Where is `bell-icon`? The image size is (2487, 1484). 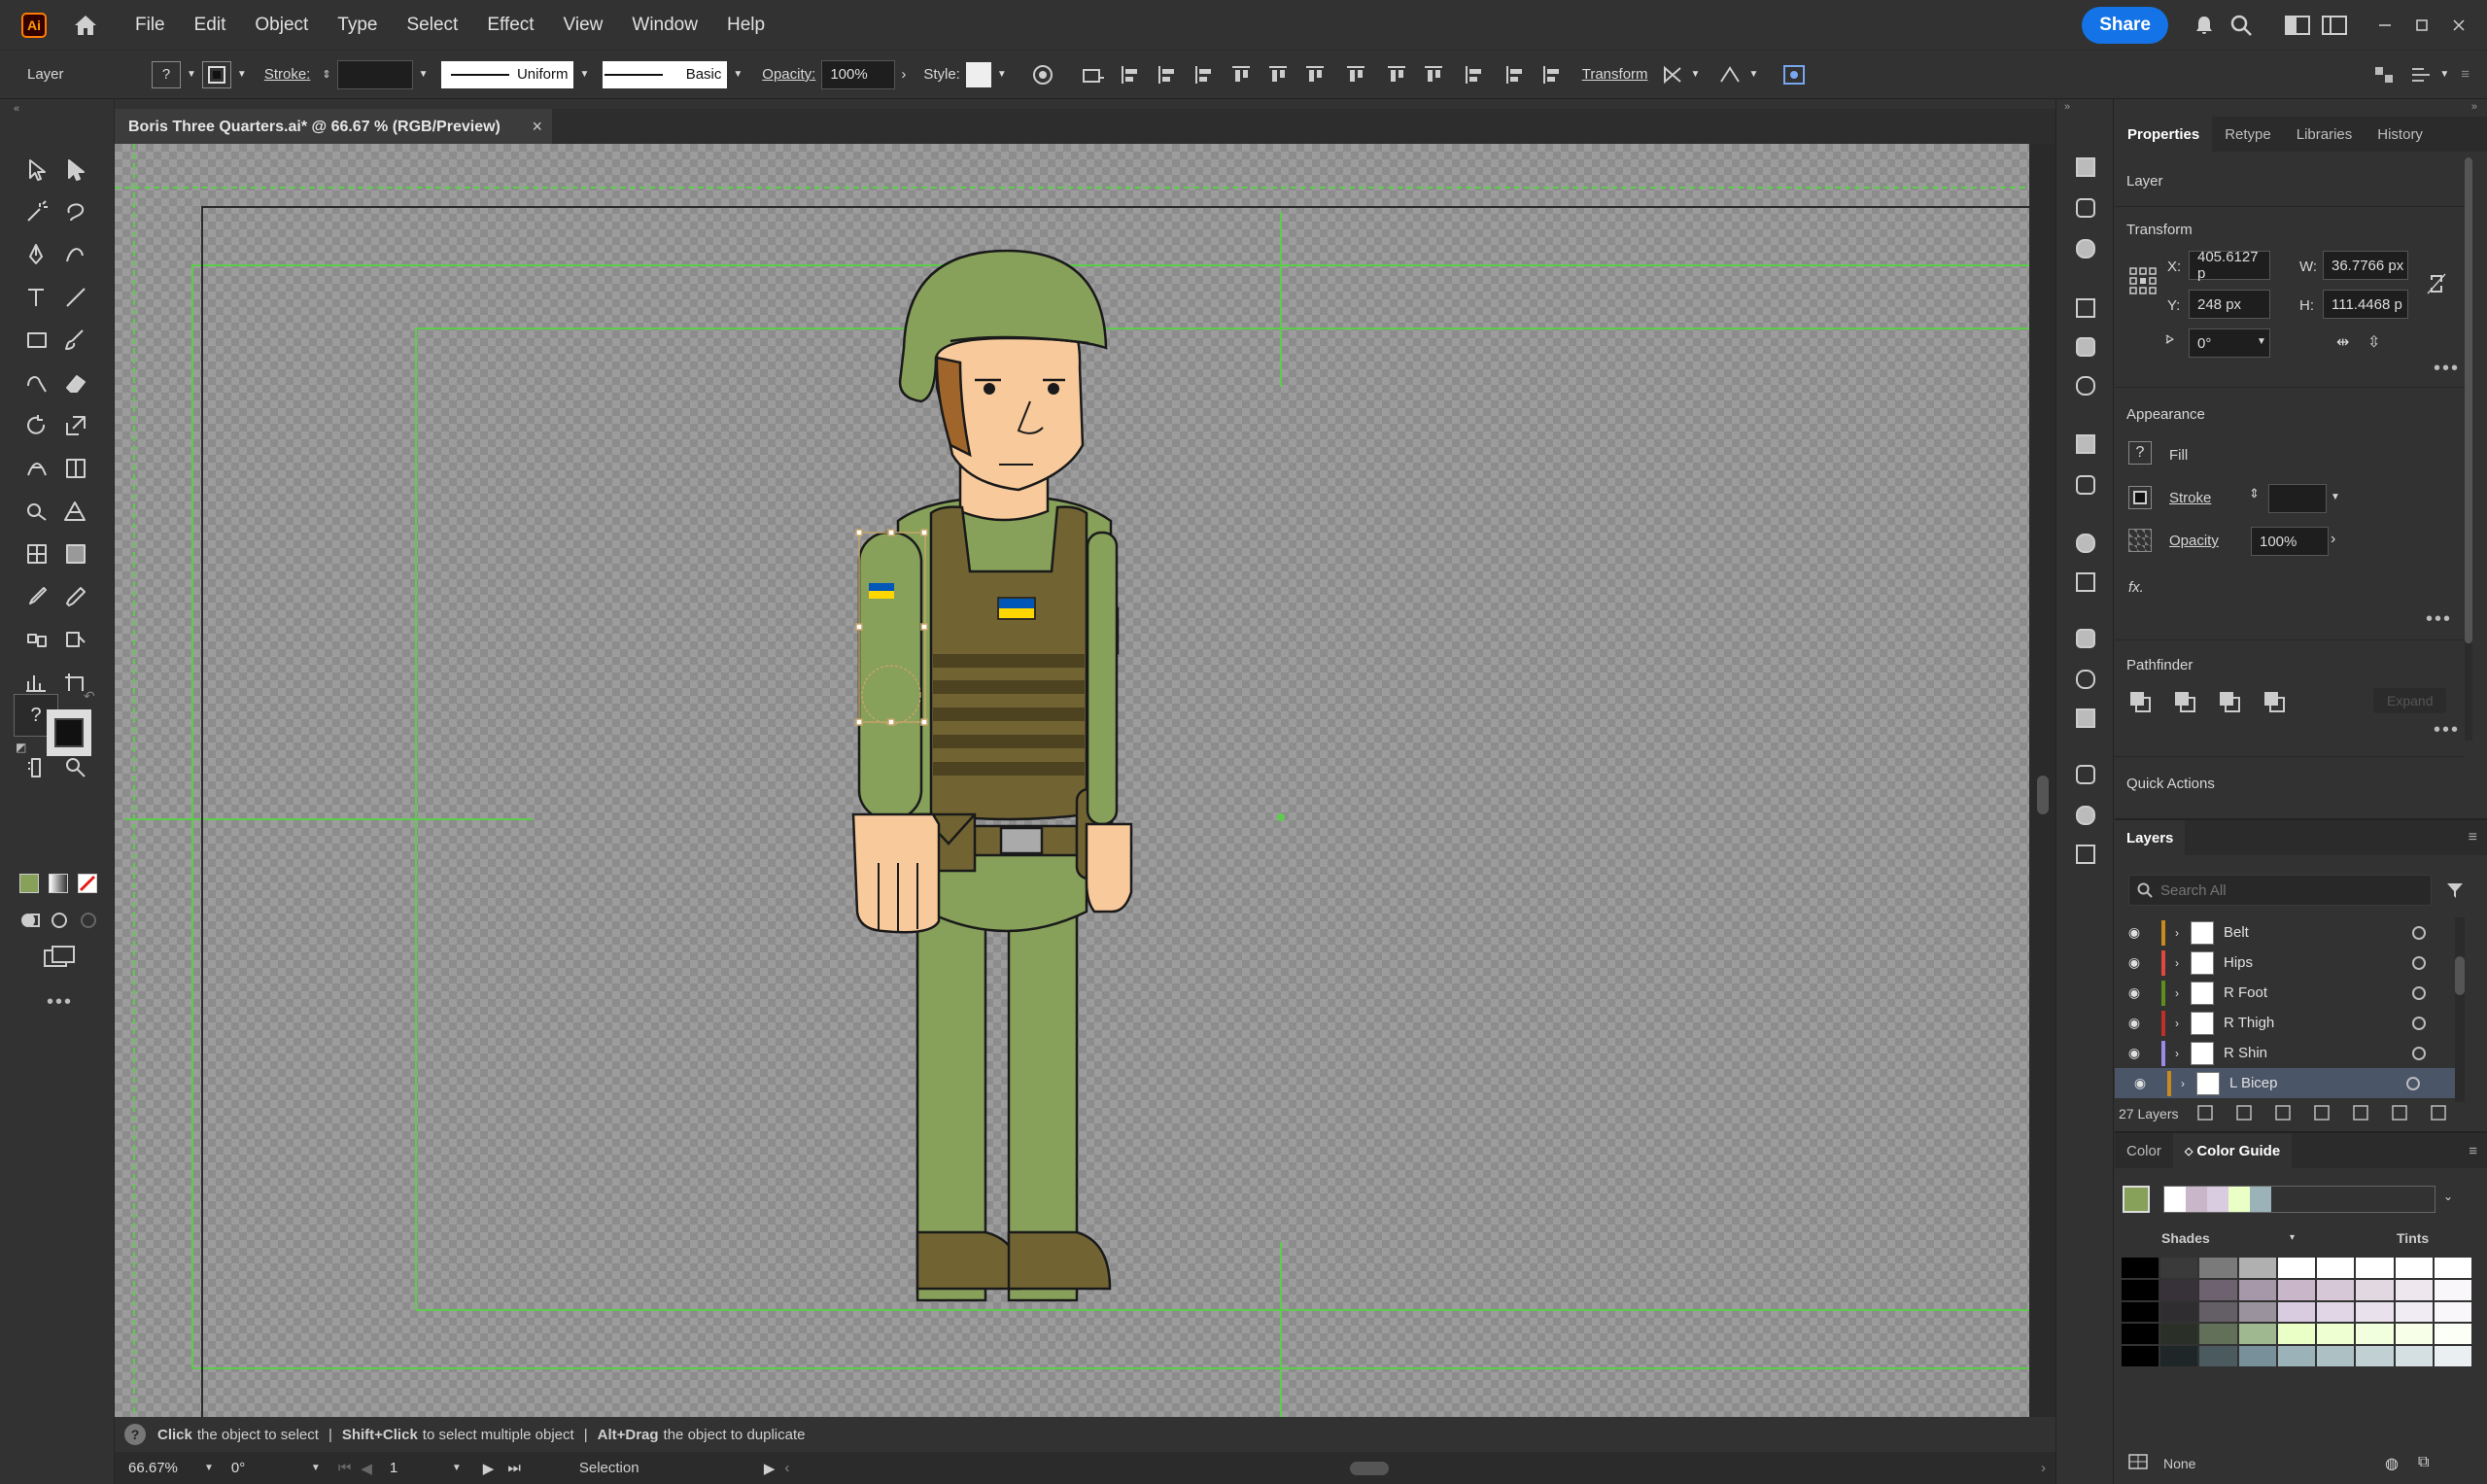 bell-icon is located at coordinates (2204, 25).